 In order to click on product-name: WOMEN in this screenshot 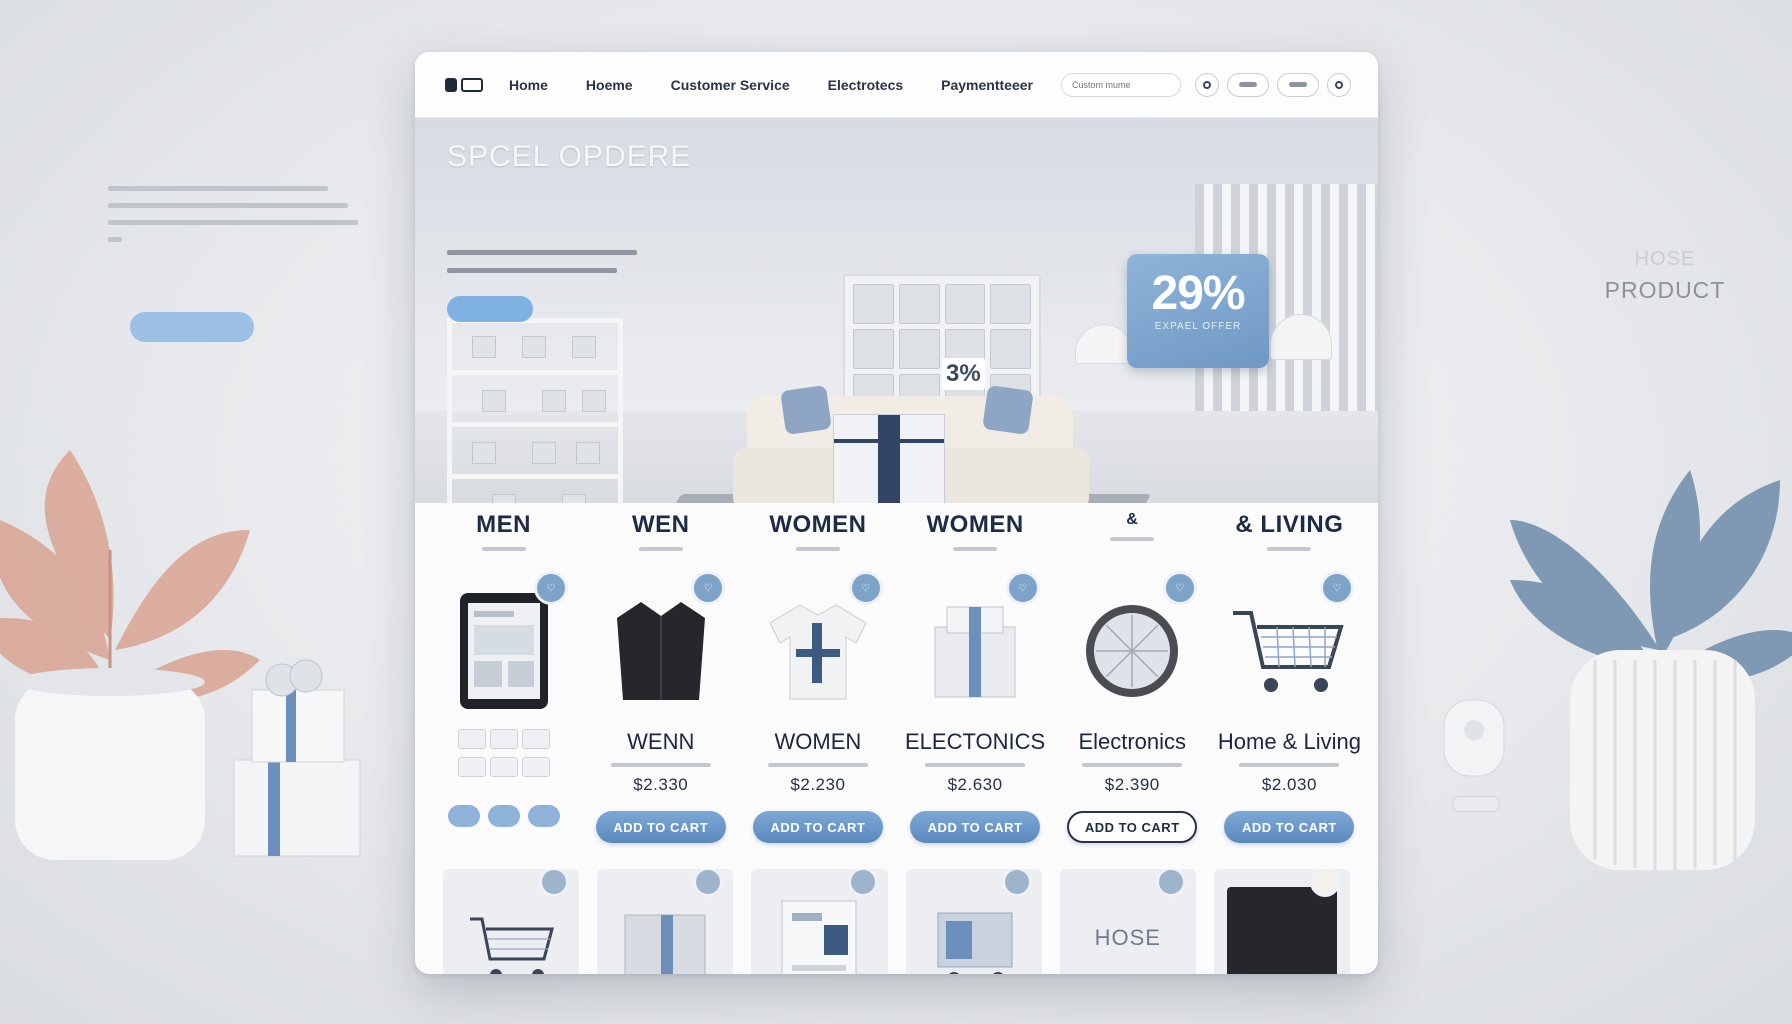, I will do `click(818, 741)`.